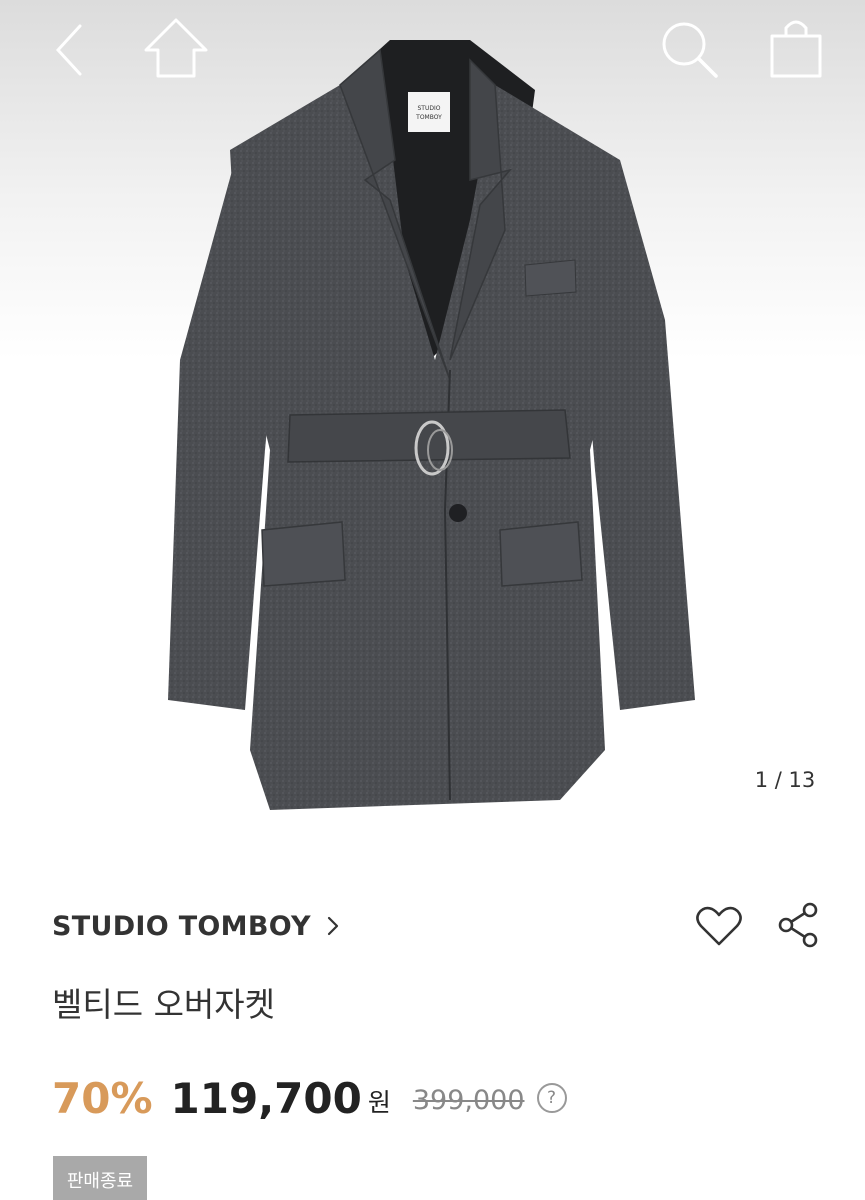  I want to click on heart-icon, so click(719, 926).